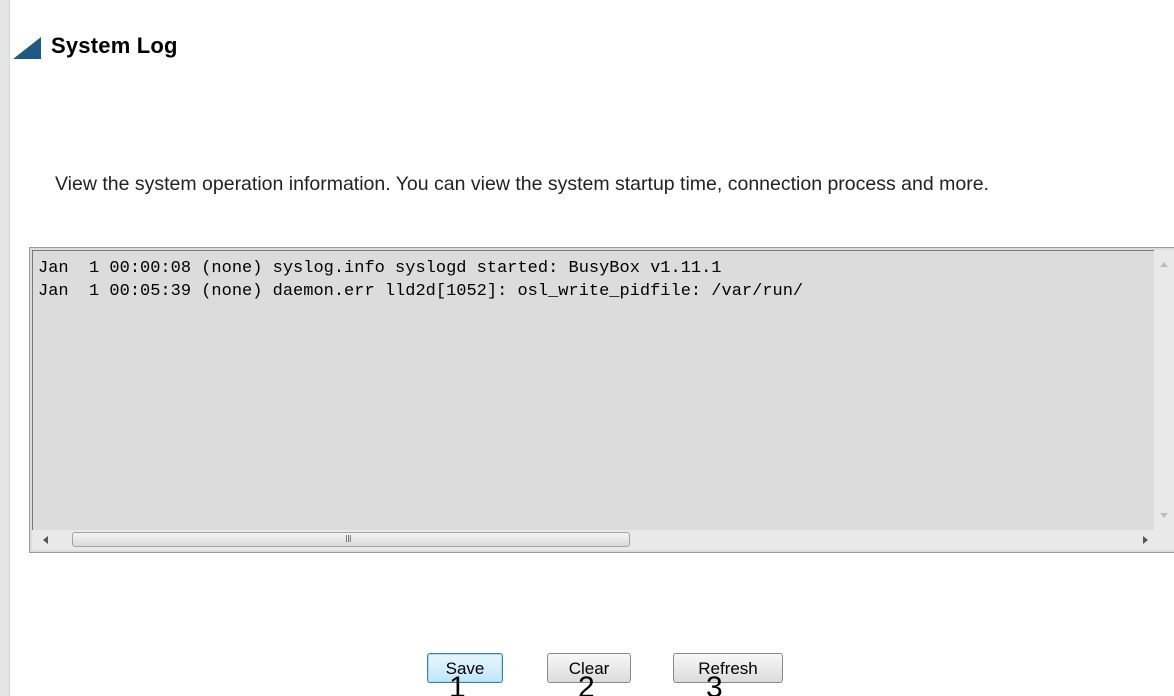 The height and width of the screenshot is (696, 1174). What do you see at coordinates (1145, 540) in the screenshot?
I see `scroll-right-arrow-icon` at bounding box center [1145, 540].